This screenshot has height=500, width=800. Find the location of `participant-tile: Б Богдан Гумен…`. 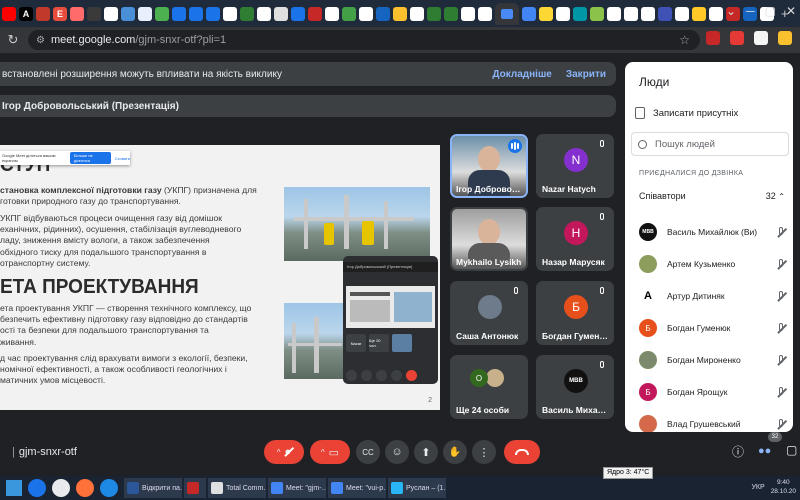

participant-tile: Б Богдан Гумен… is located at coordinates (575, 313).